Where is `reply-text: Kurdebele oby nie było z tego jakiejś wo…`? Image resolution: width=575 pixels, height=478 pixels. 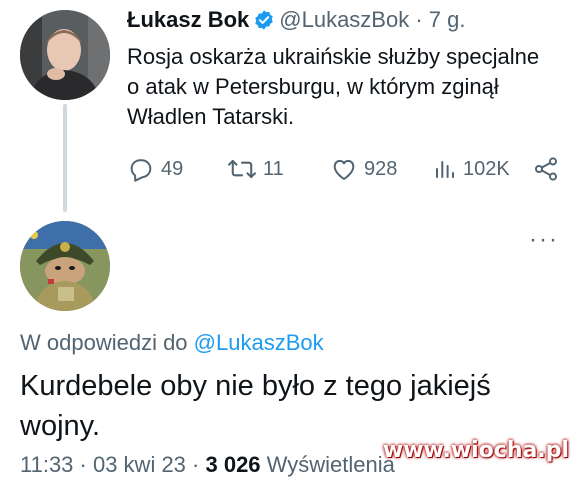 reply-text: Kurdebele oby nie było z tego jakiejś wo… is located at coordinates (255, 406).